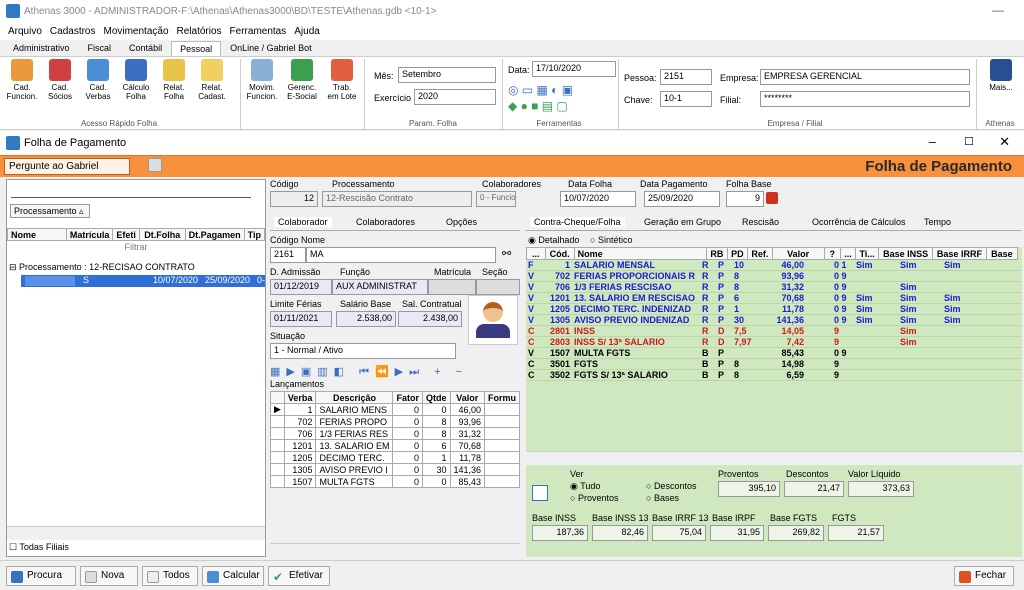  I want to click on table-row: C 2803 INSS S/ 13ª SALARIO R D 7,97 7,42 9 Sim, so click(774, 342).